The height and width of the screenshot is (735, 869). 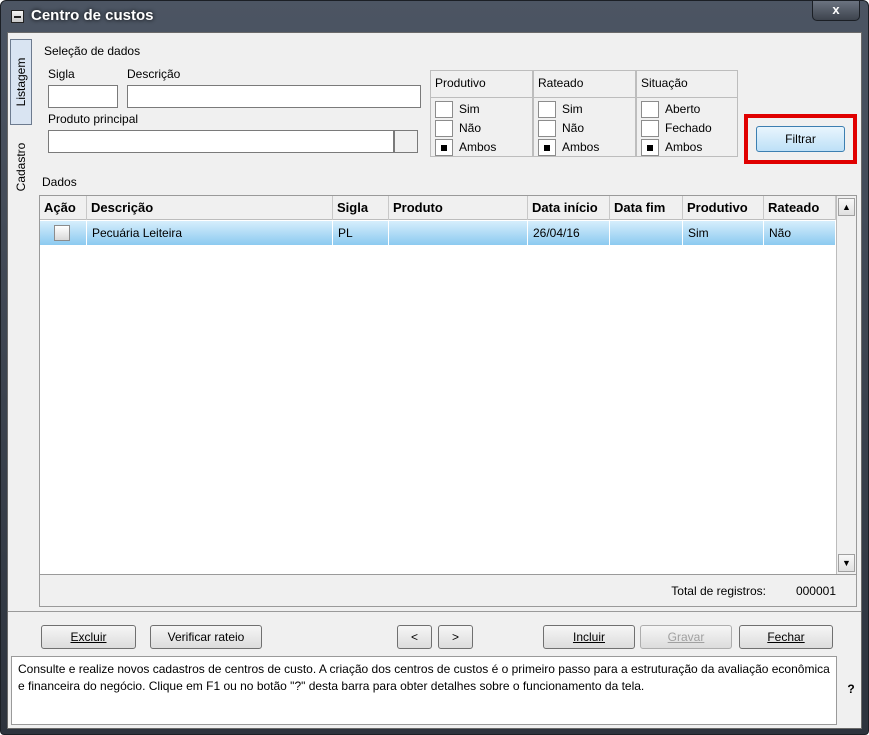 What do you see at coordinates (469, 109) in the screenshot?
I see `produtivo-sim-label: Sim` at bounding box center [469, 109].